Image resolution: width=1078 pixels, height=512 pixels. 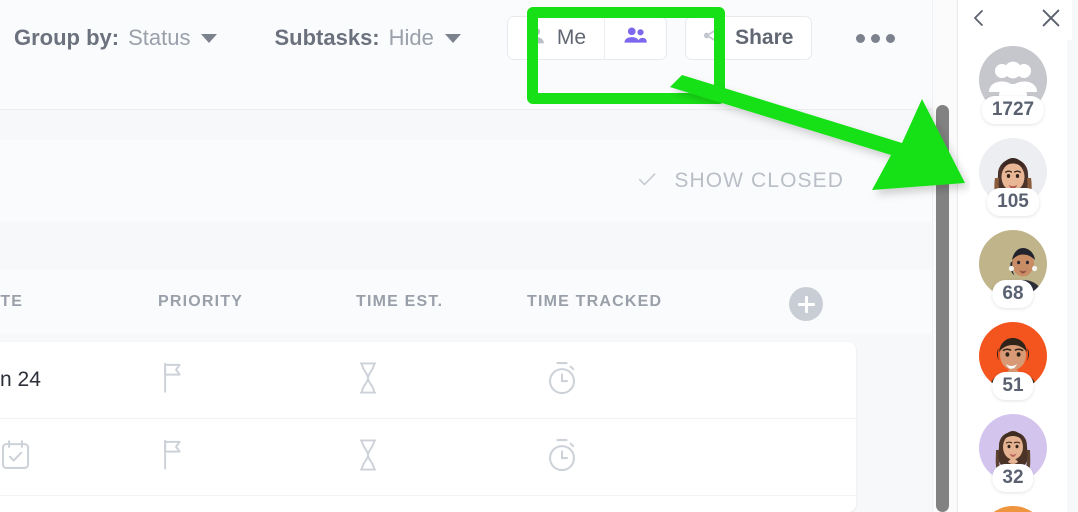 I want to click on show-closed-row: SHOW CLOSED, so click(x=478, y=181).